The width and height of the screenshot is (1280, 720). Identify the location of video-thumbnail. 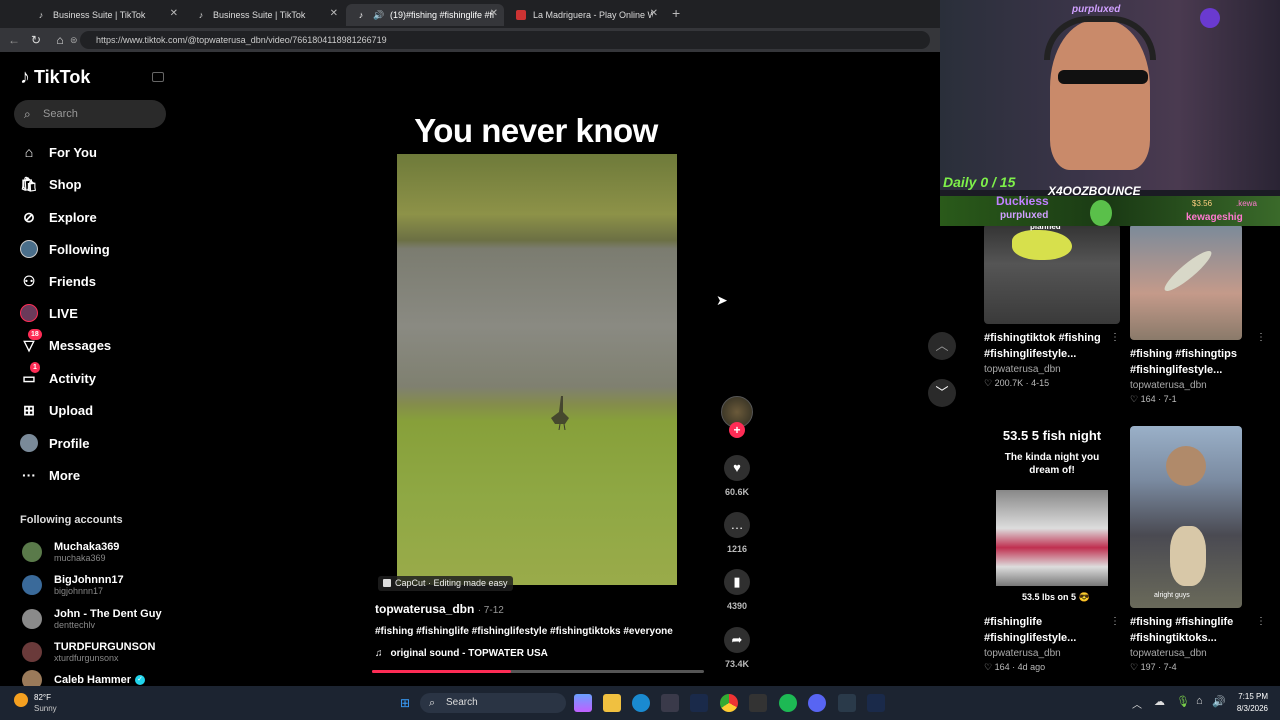
(1186, 282).